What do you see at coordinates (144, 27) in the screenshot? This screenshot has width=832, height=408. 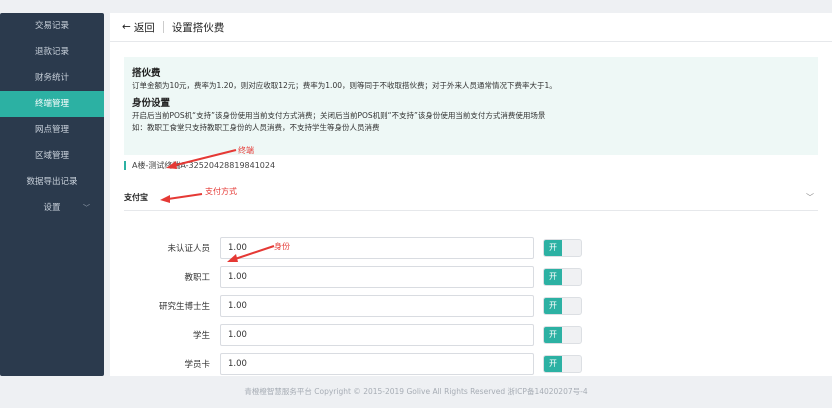 I see `back-label: 返回` at bounding box center [144, 27].